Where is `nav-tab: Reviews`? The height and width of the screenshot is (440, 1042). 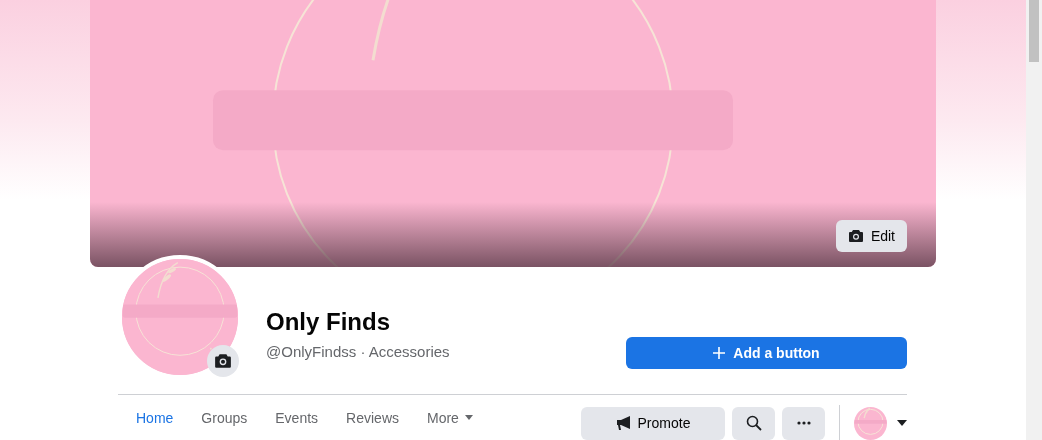 nav-tab: Reviews is located at coordinates (372, 417).